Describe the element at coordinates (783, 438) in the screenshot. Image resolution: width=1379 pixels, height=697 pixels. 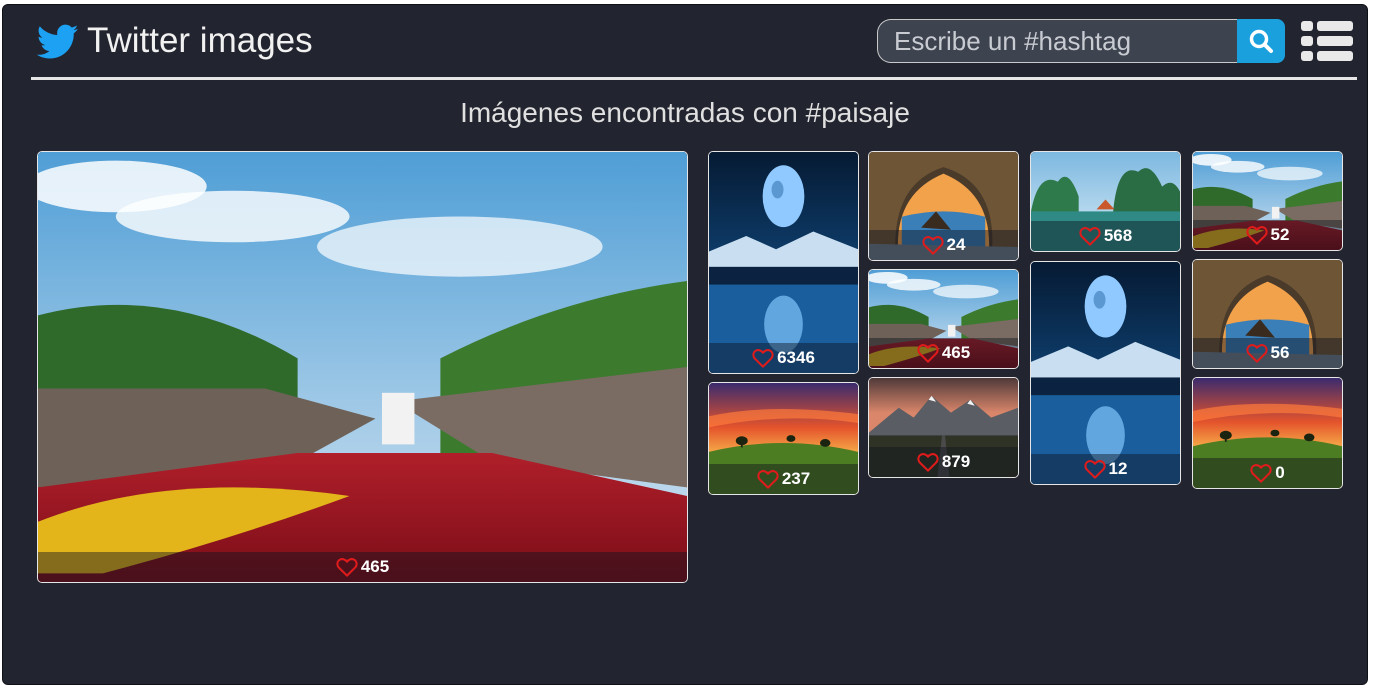
I see `image-tile: 237` at that location.